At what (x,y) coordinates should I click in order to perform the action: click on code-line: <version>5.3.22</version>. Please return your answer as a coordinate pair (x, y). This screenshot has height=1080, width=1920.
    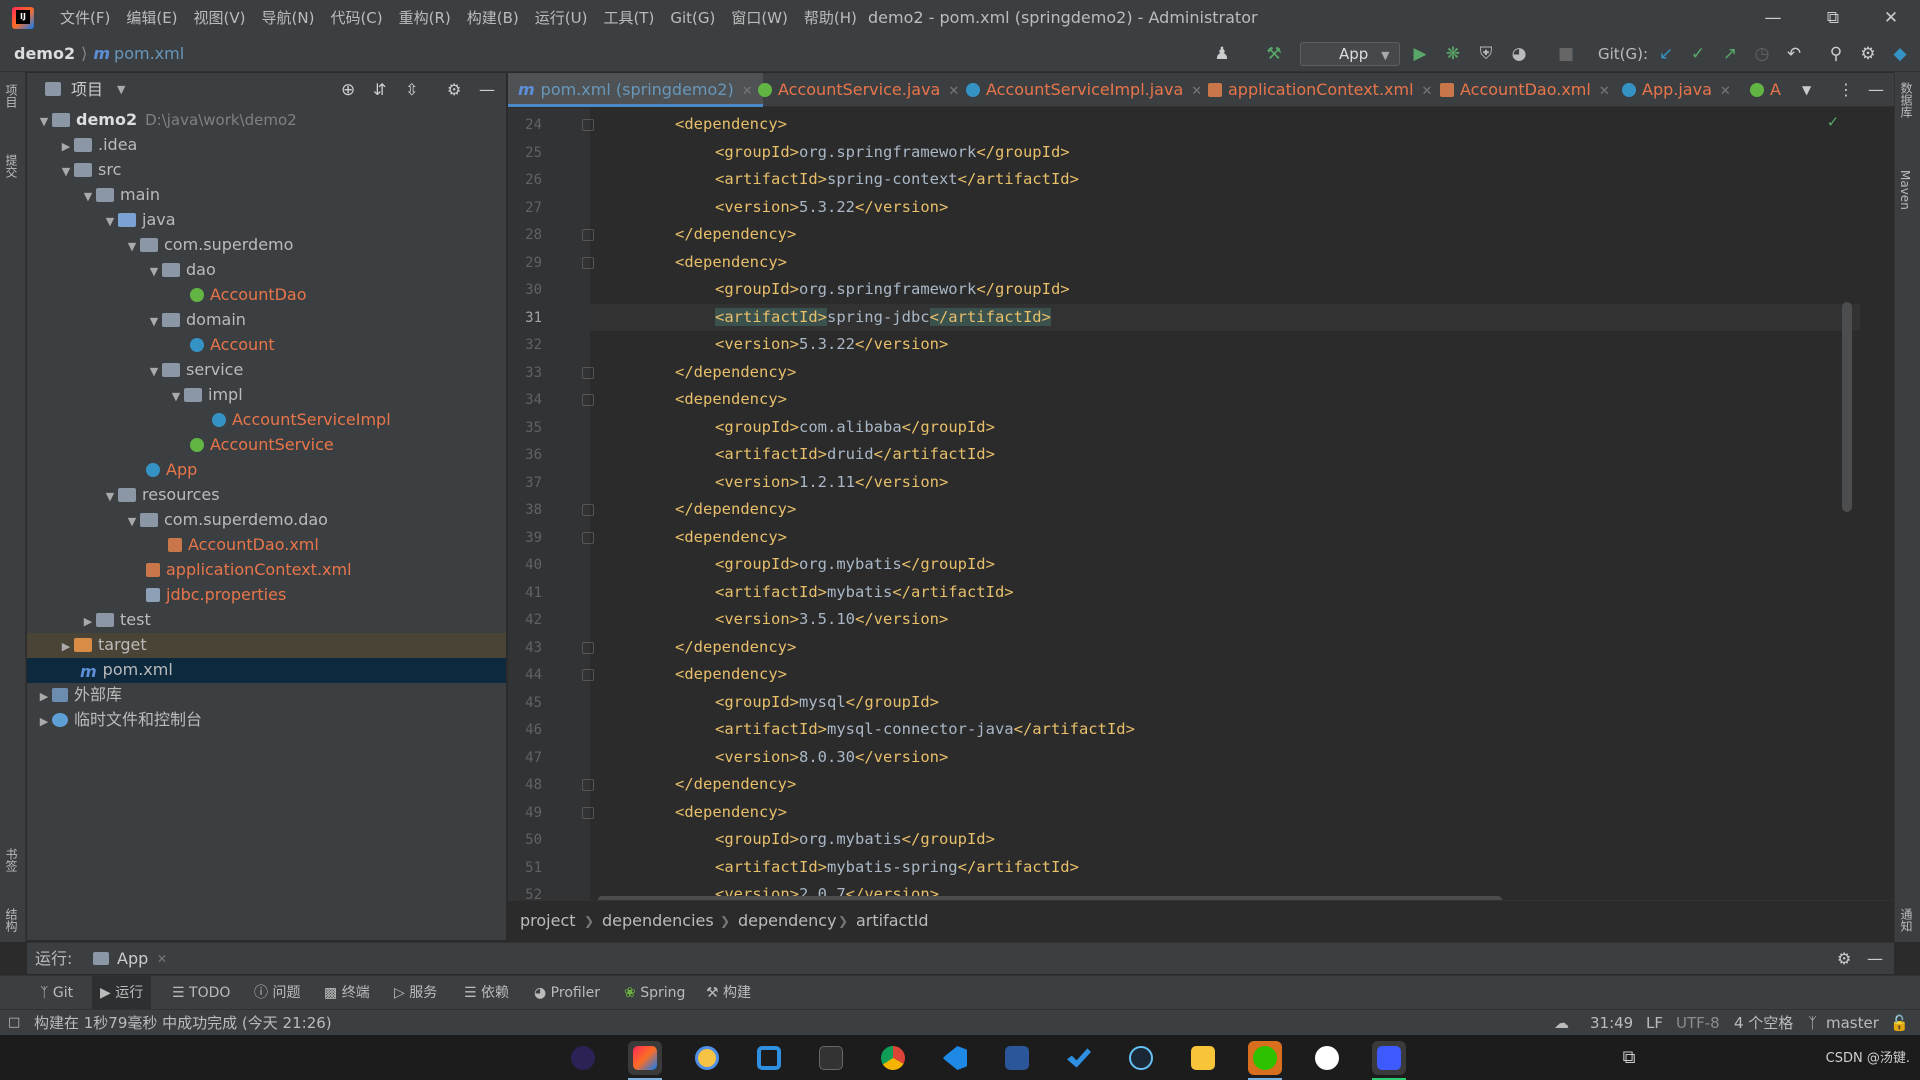
    Looking at the image, I should click on (831, 344).